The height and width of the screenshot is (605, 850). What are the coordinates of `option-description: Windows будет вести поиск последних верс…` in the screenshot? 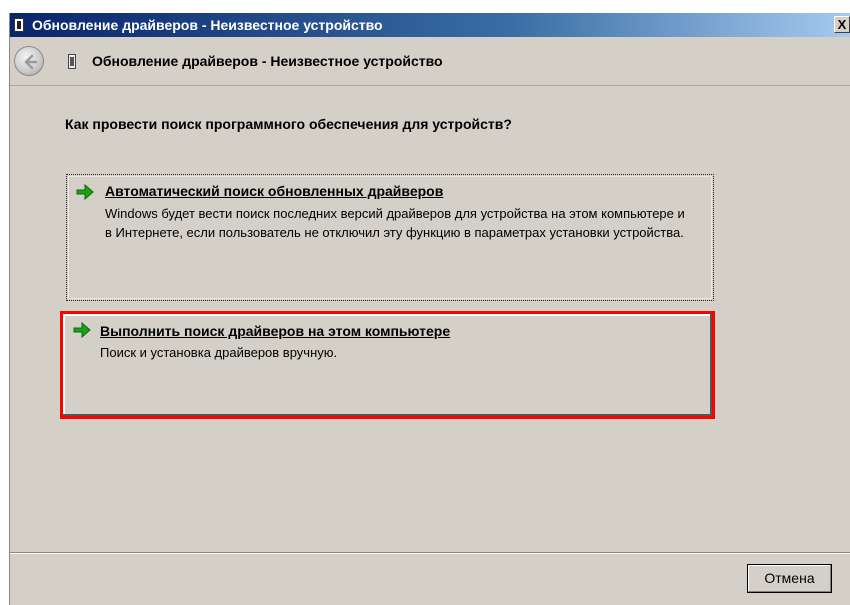 It's located at (395, 223).